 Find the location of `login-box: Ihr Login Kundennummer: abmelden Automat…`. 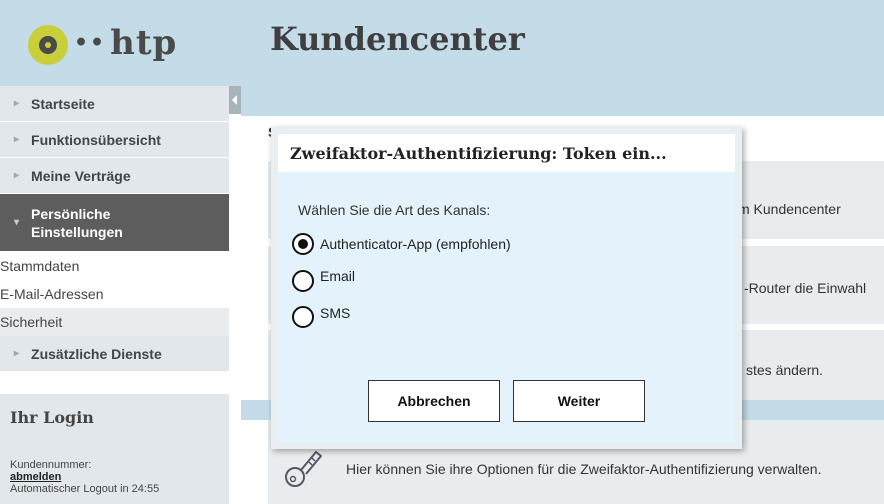

login-box: Ihr Login Kundennummer: abmelden Automat… is located at coordinates (114, 449).